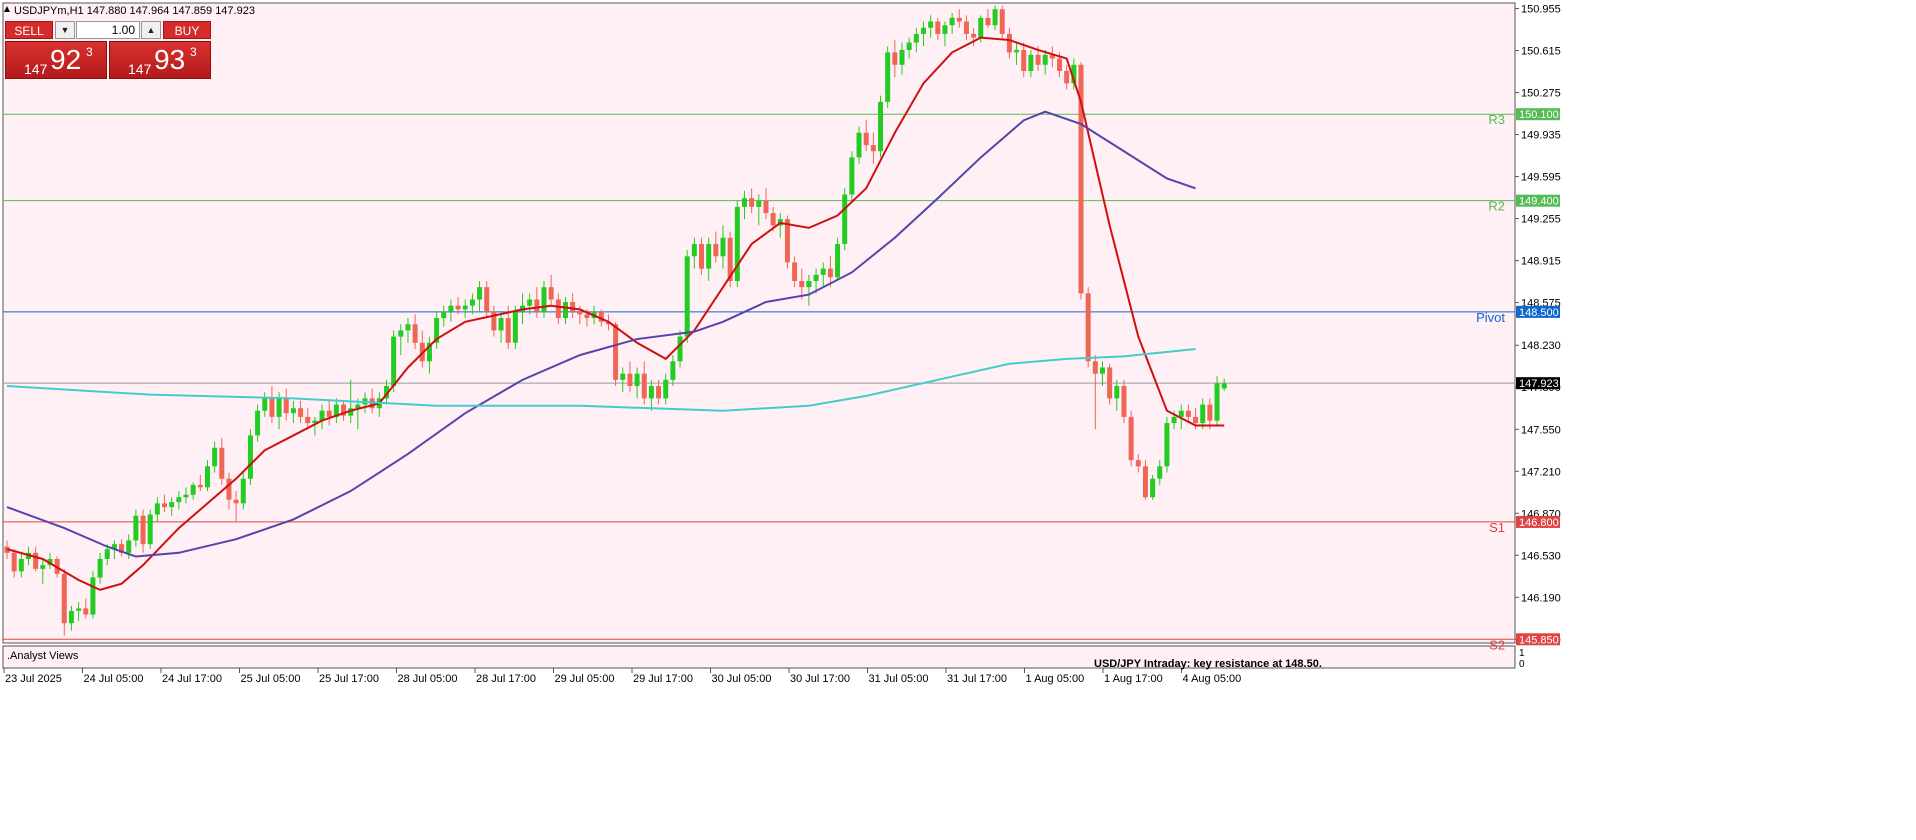 This screenshot has width=1916, height=840. What do you see at coordinates (1539, 640) in the screenshot?
I see `level-price-label: 145.850` at bounding box center [1539, 640].